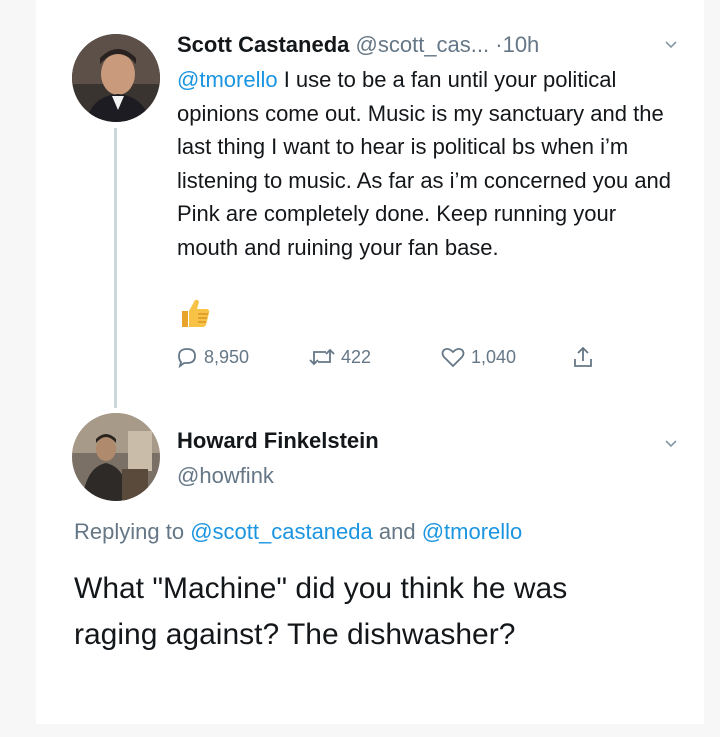 The height and width of the screenshot is (737, 720). Describe the element at coordinates (263, 44) in the screenshot. I see `tweet1-display-name: Scott Castaneda` at that location.